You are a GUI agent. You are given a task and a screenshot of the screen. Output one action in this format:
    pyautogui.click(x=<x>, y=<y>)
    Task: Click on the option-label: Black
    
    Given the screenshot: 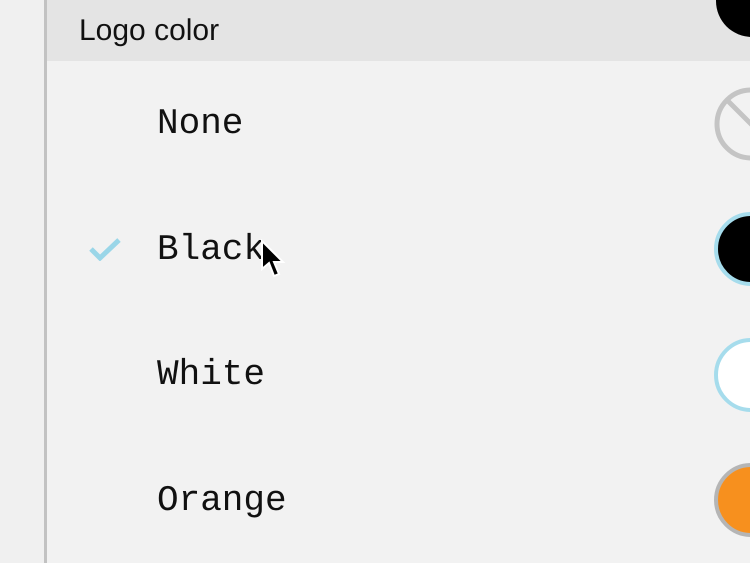 What is the action you would take?
    pyautogui.click(x=211, y=249)
    